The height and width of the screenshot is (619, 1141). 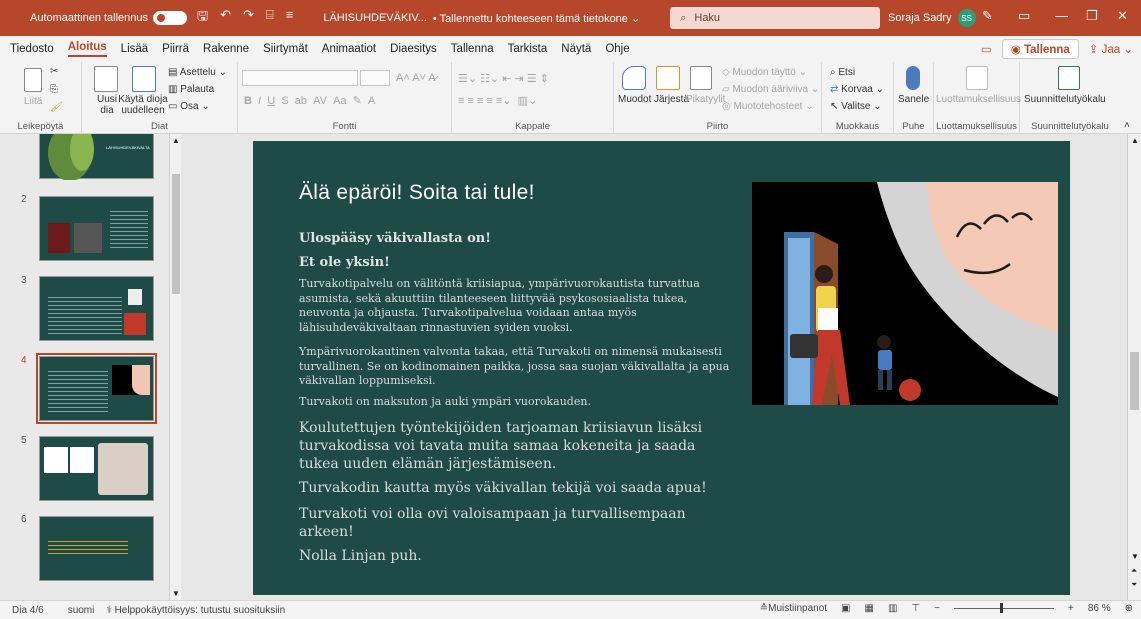 What do you see at coordinates (856, 106) in the screenshot?
I see `select-button: ↖ Valitse ⌄` at bounding box center [856, 106].